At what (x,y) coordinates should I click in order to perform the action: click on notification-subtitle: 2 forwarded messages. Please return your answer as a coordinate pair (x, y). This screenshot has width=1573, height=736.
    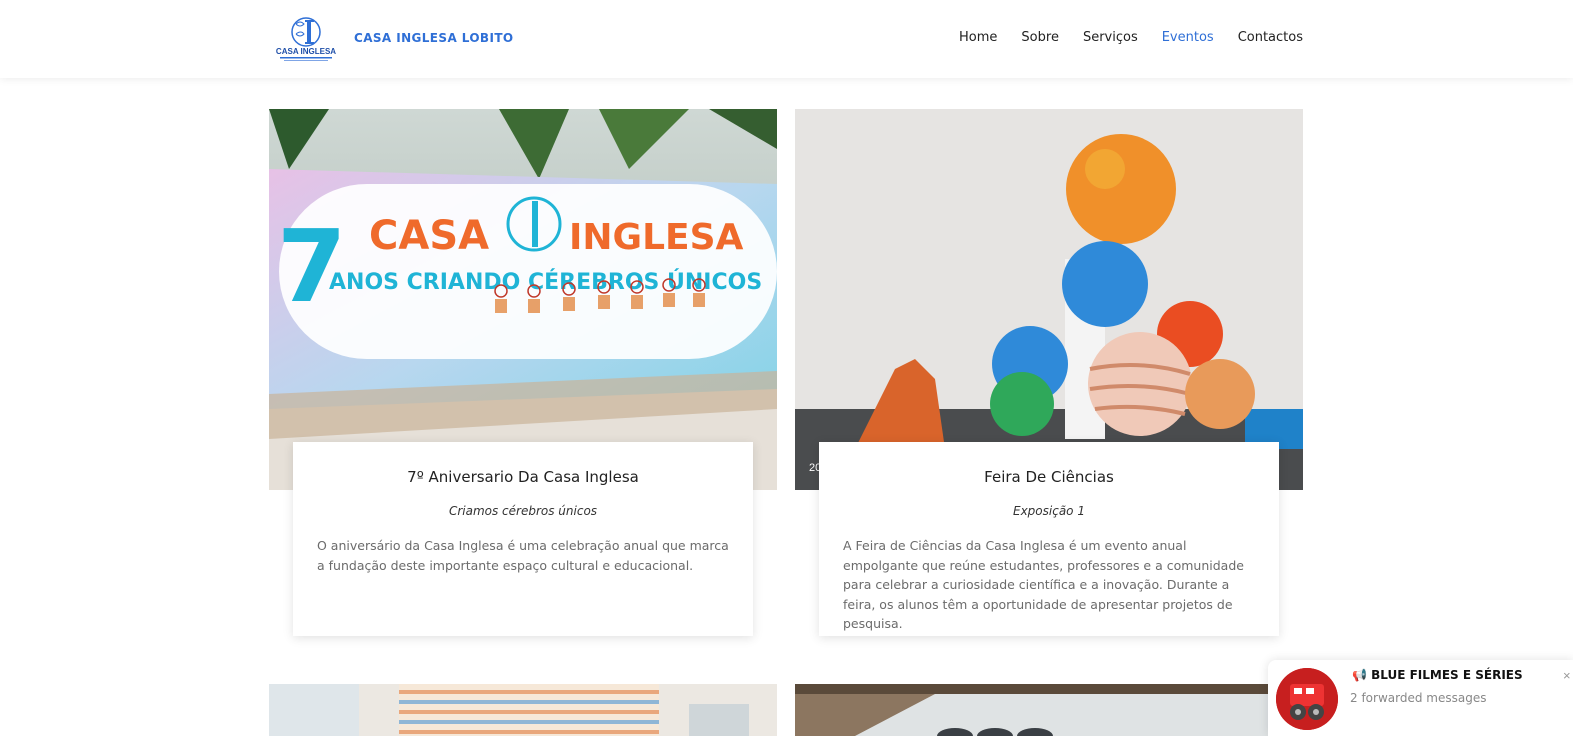
    Looking at the image, I should click on (1418, 698).